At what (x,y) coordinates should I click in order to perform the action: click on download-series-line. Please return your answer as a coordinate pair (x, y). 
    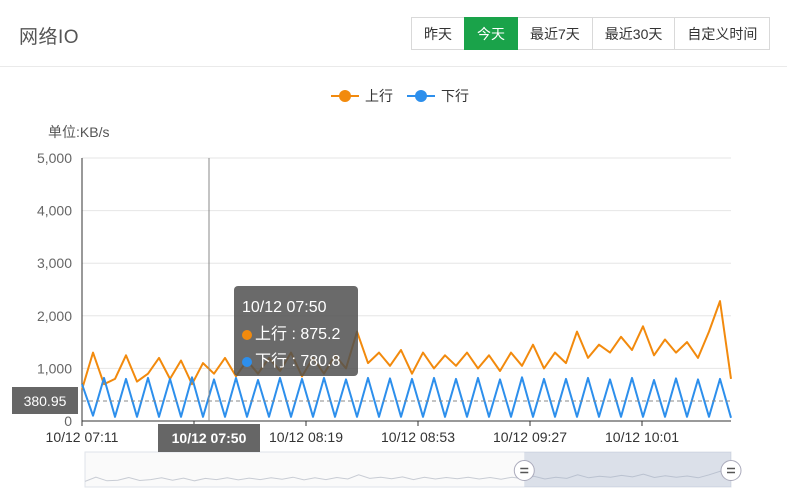
    Looking at the image, I should click on (406, 397).